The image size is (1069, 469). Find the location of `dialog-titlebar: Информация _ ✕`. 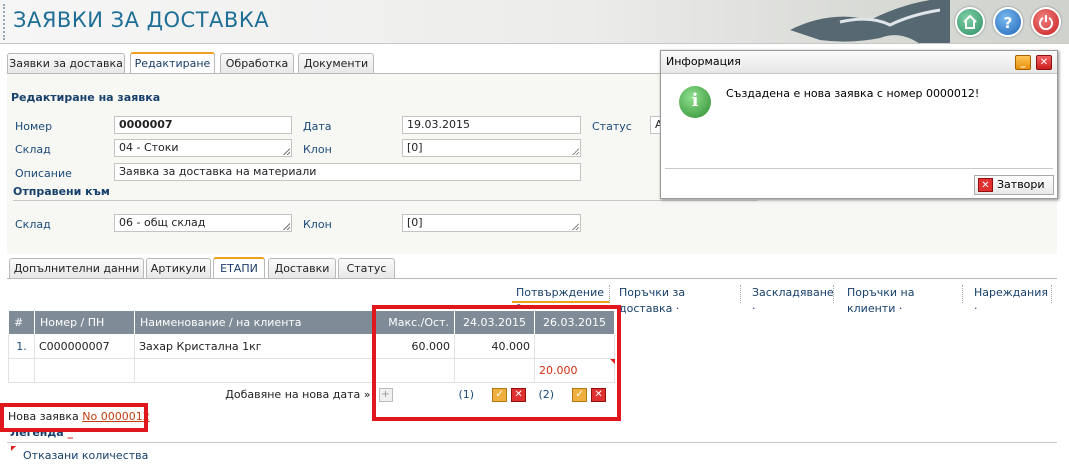

dialog-titlebar: Информация _ ✕ is located at coordinates (859, 62).